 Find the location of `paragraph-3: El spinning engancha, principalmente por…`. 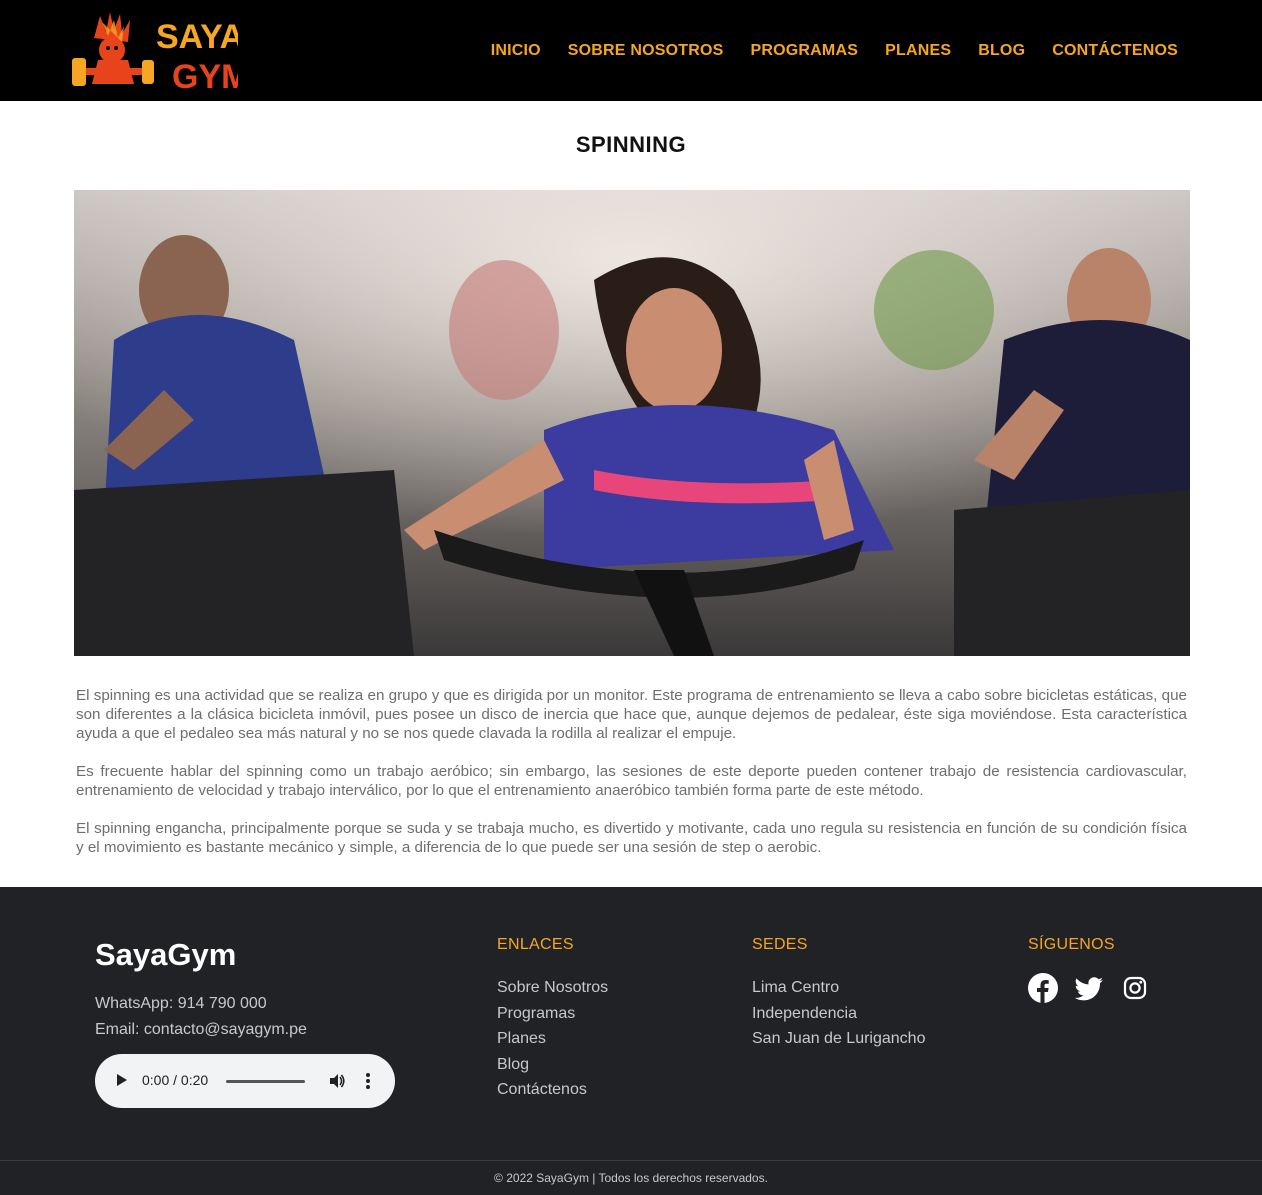

paragraph-3: El spinning engancha, principalmente por… is located at coordinates (631, 838).